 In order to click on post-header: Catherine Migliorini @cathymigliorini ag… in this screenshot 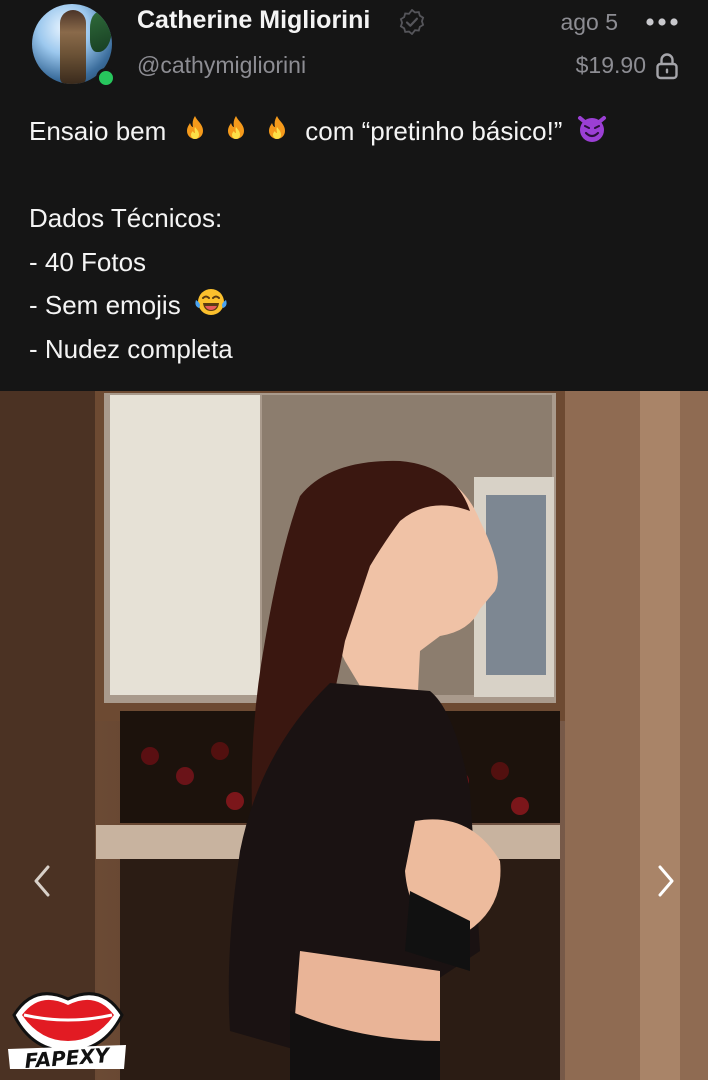, I will do `click(354, 50)`.